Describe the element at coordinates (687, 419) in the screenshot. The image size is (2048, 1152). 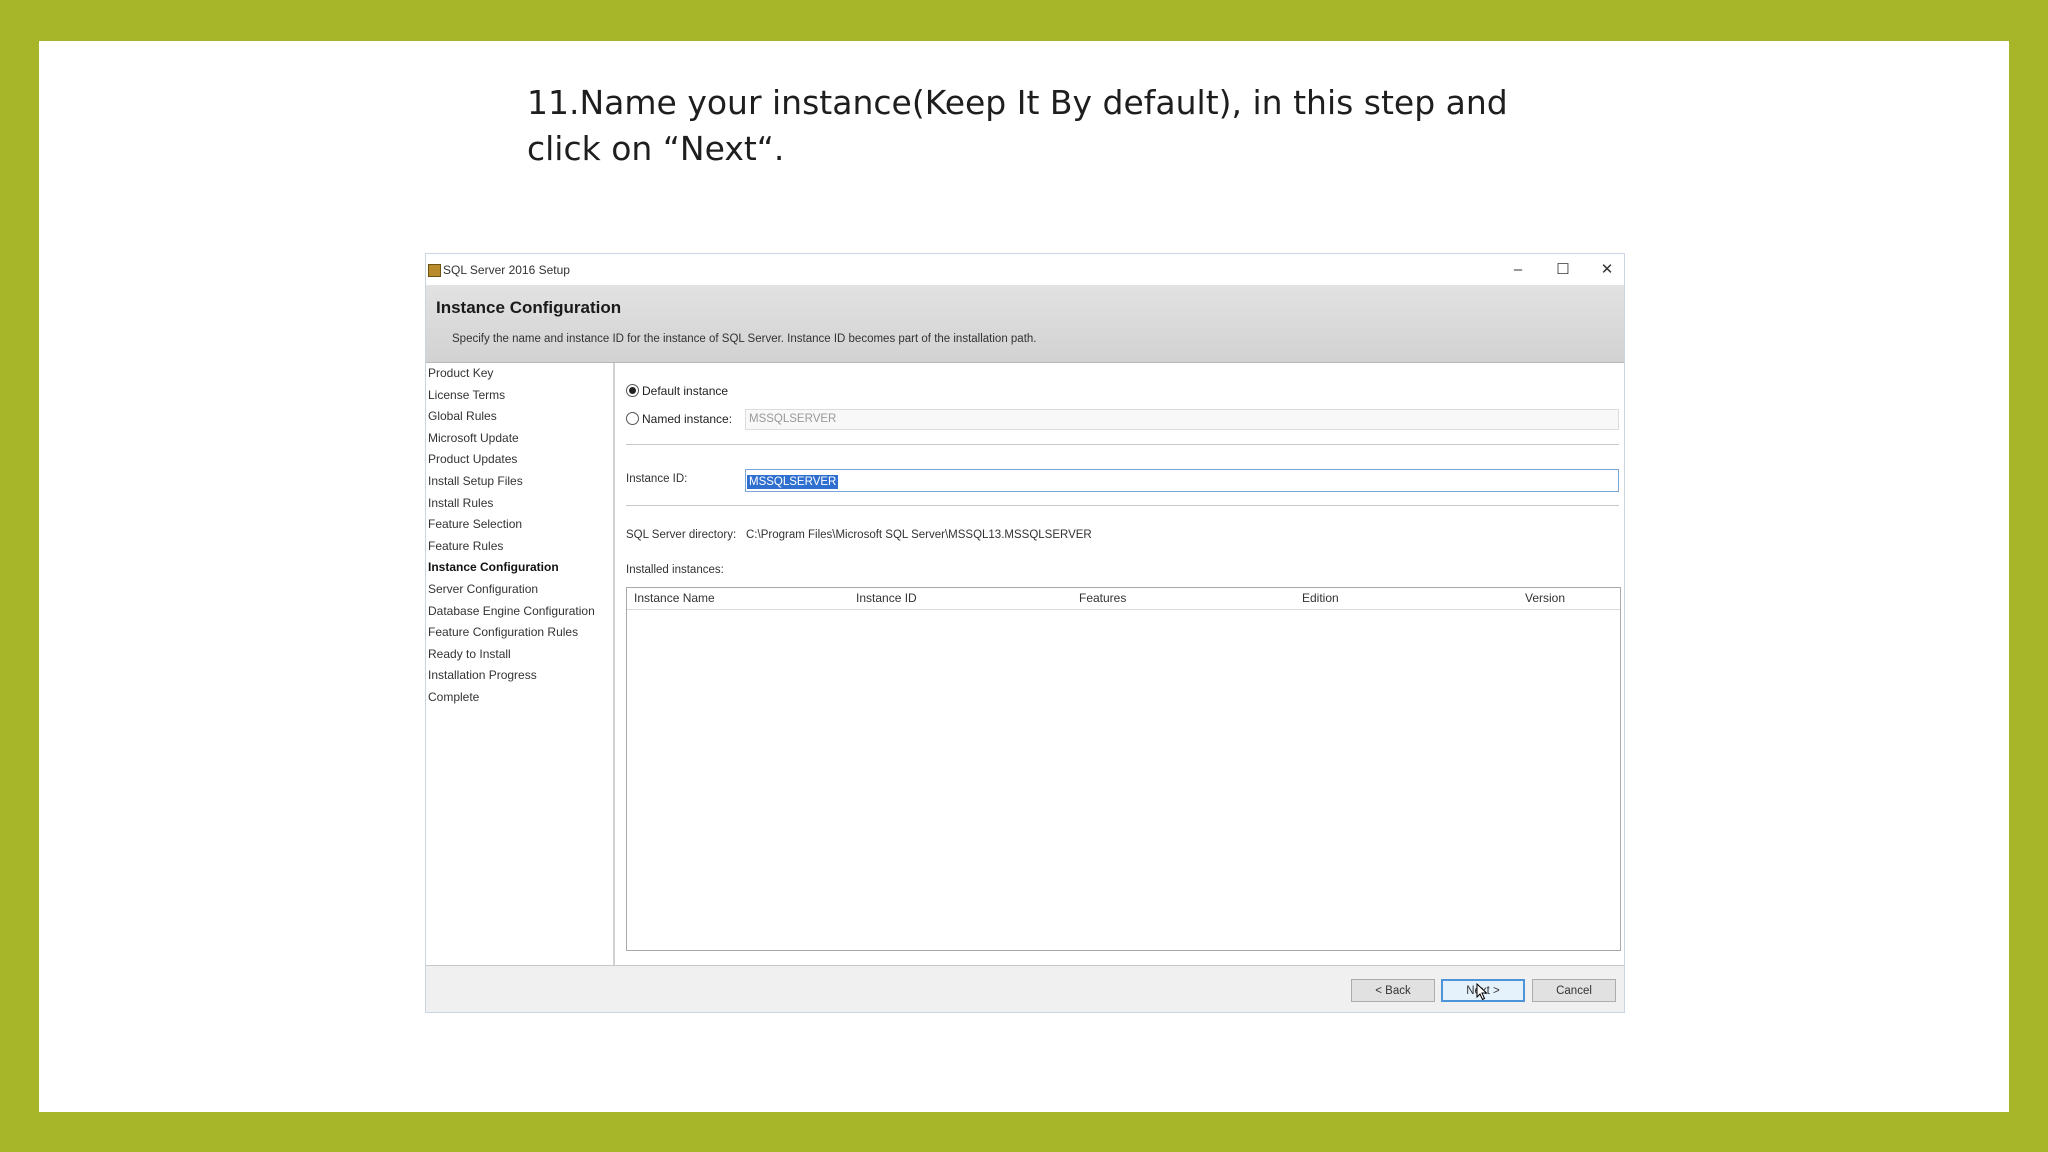
I see `named-instance-label: Named instance:` at that location.